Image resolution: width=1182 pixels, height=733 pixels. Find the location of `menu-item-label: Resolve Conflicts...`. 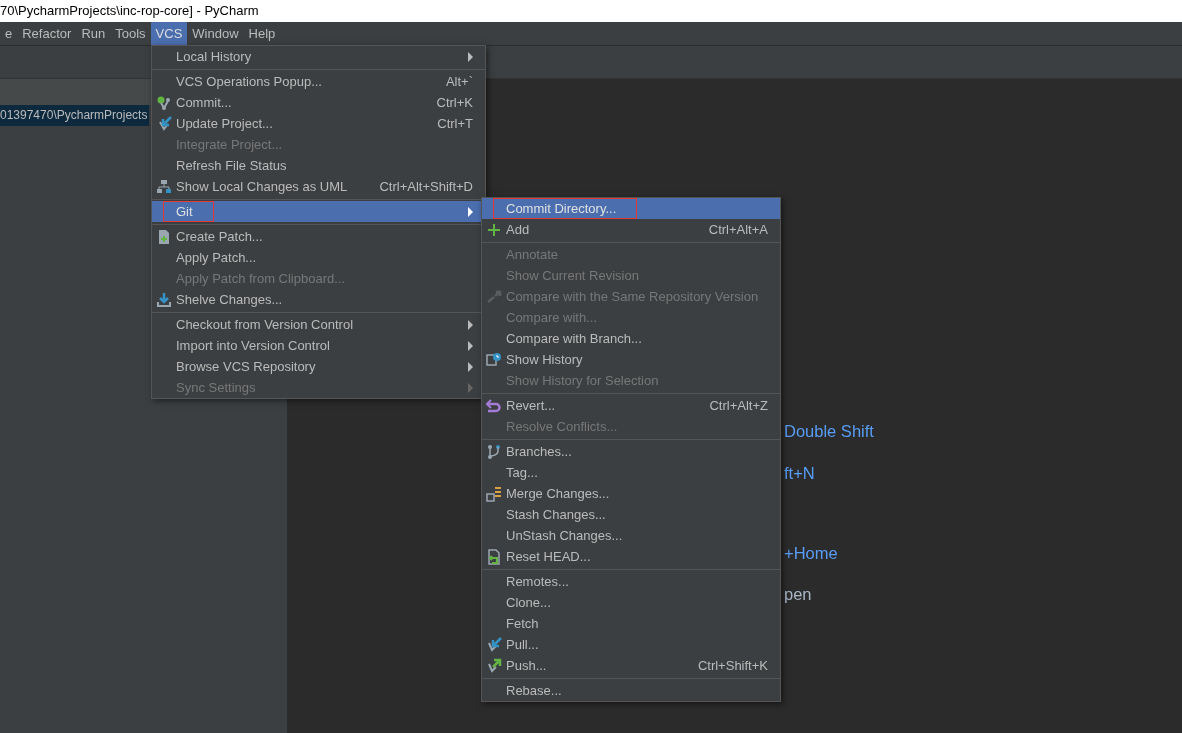

menu-item-label: Resolve Conflicts... is located at coordinates (562, 426).